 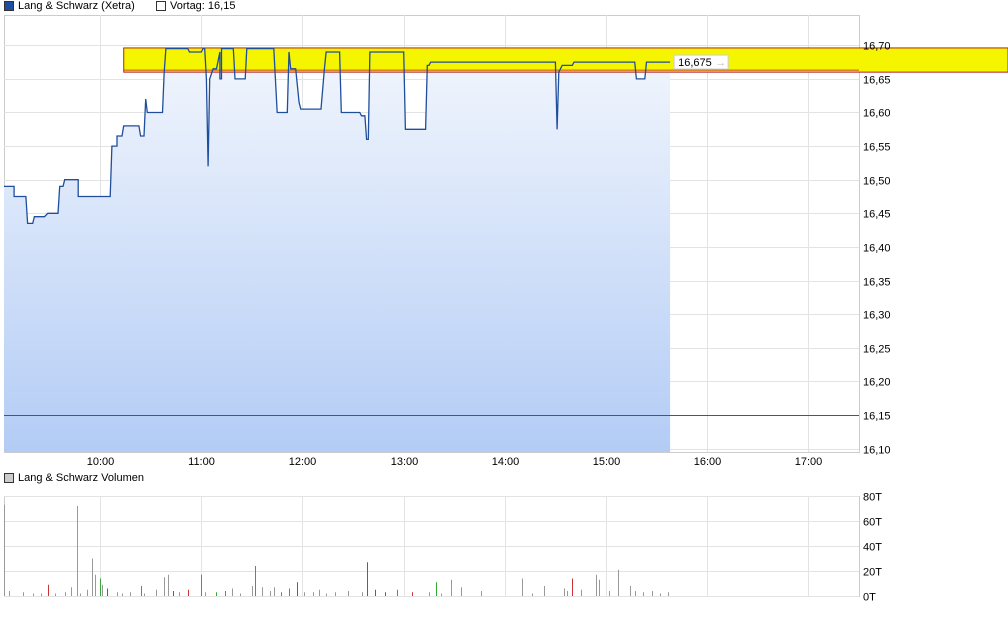 I want to click on price-y-tick: 16,55, so click(x=877, y=148).